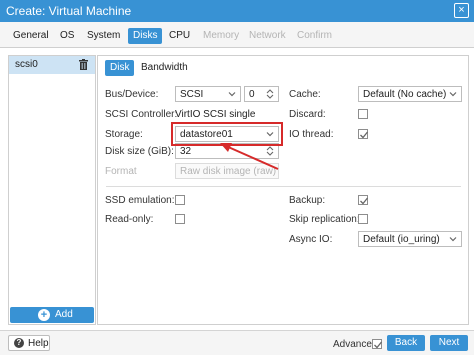 This screenshot has width=474, height=355. I want to click on scsi-controller-value: VirtIO SCSI single, so click(215, 114).